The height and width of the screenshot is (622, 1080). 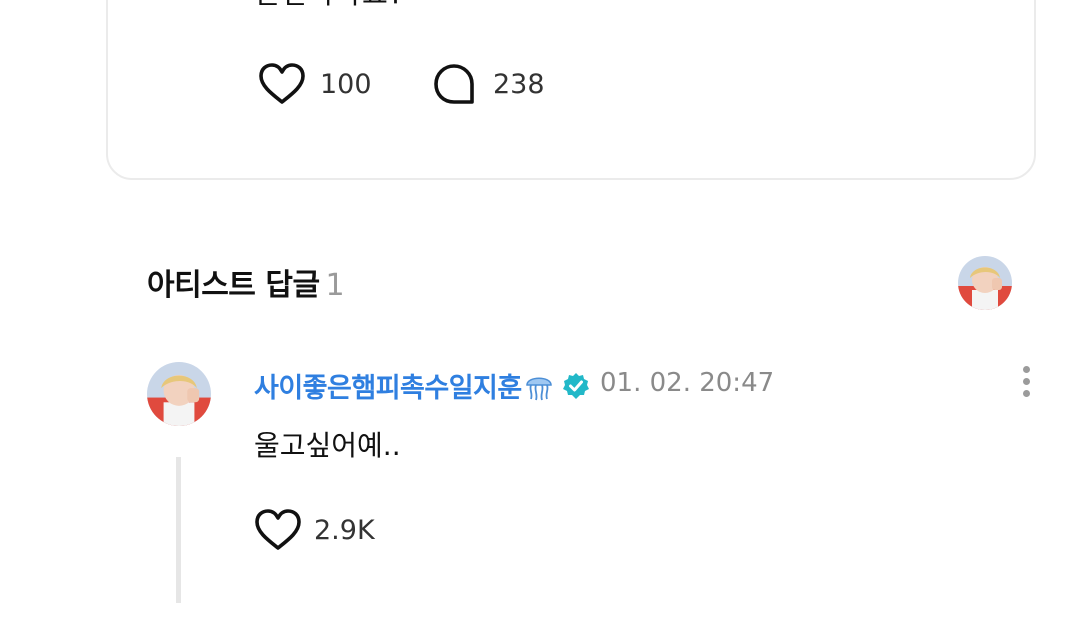 What do you see at coordinates (575, 385) in the screenshot?
I see `verified-badge-icon` at bounding box center [575, 385].